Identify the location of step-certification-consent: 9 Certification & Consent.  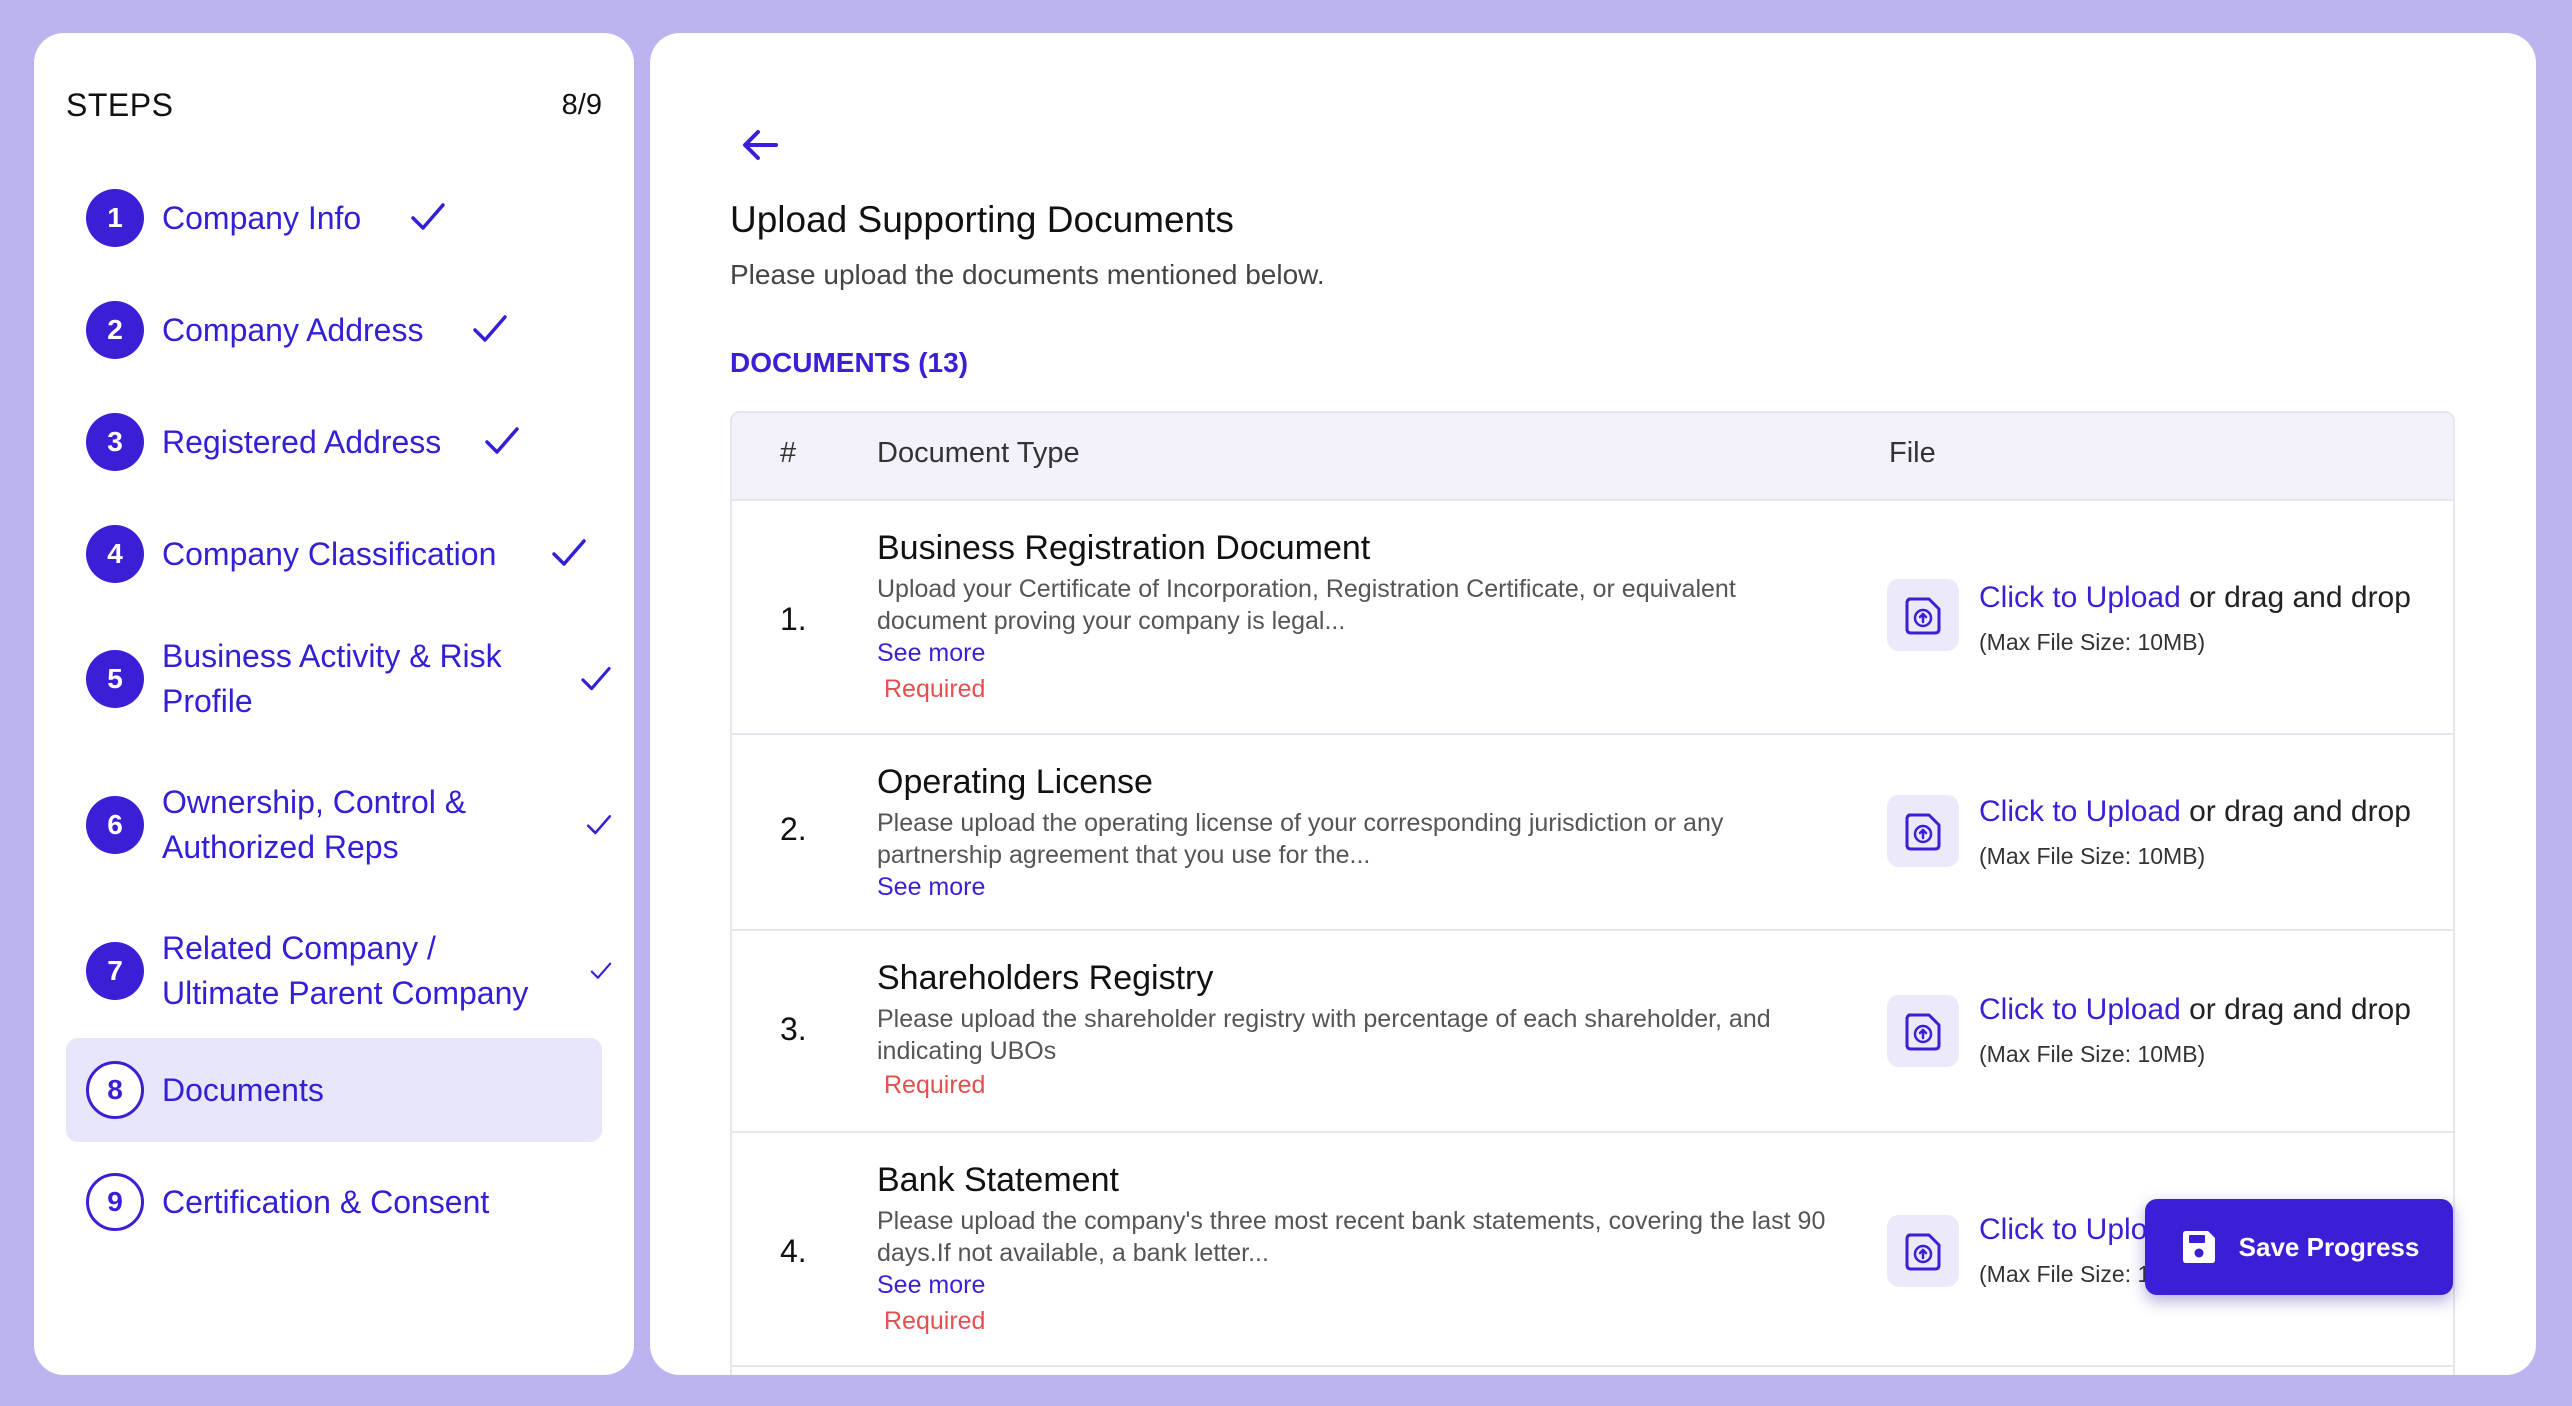
(334, 1202).